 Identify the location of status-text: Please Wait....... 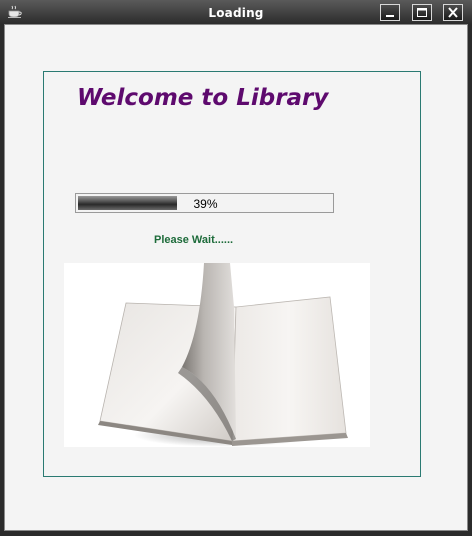
(194, 240).